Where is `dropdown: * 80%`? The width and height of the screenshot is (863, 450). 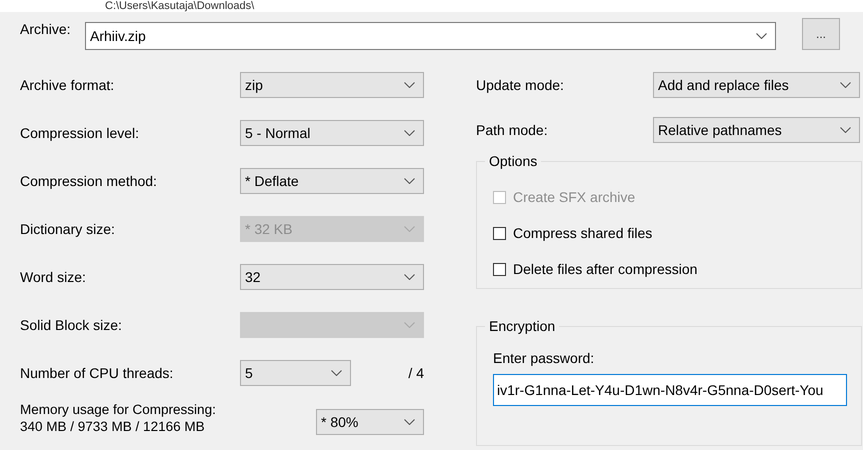
dropdown: * 80% is located at coordinates (370, 422).